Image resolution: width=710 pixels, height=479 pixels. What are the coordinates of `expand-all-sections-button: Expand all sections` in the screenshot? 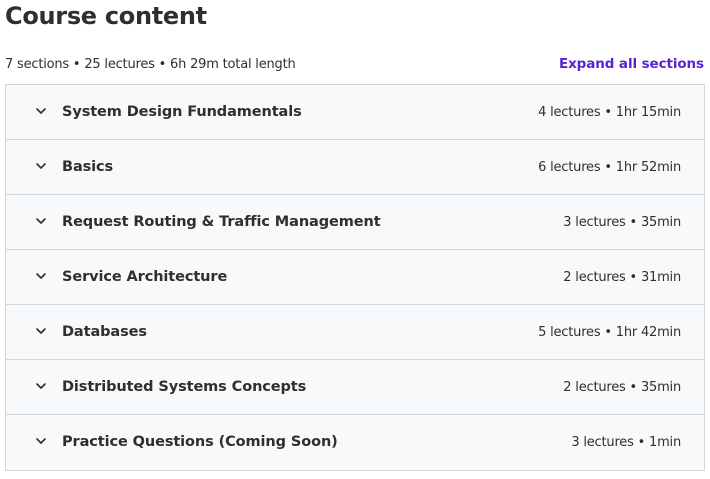 It's located at (631, 64).